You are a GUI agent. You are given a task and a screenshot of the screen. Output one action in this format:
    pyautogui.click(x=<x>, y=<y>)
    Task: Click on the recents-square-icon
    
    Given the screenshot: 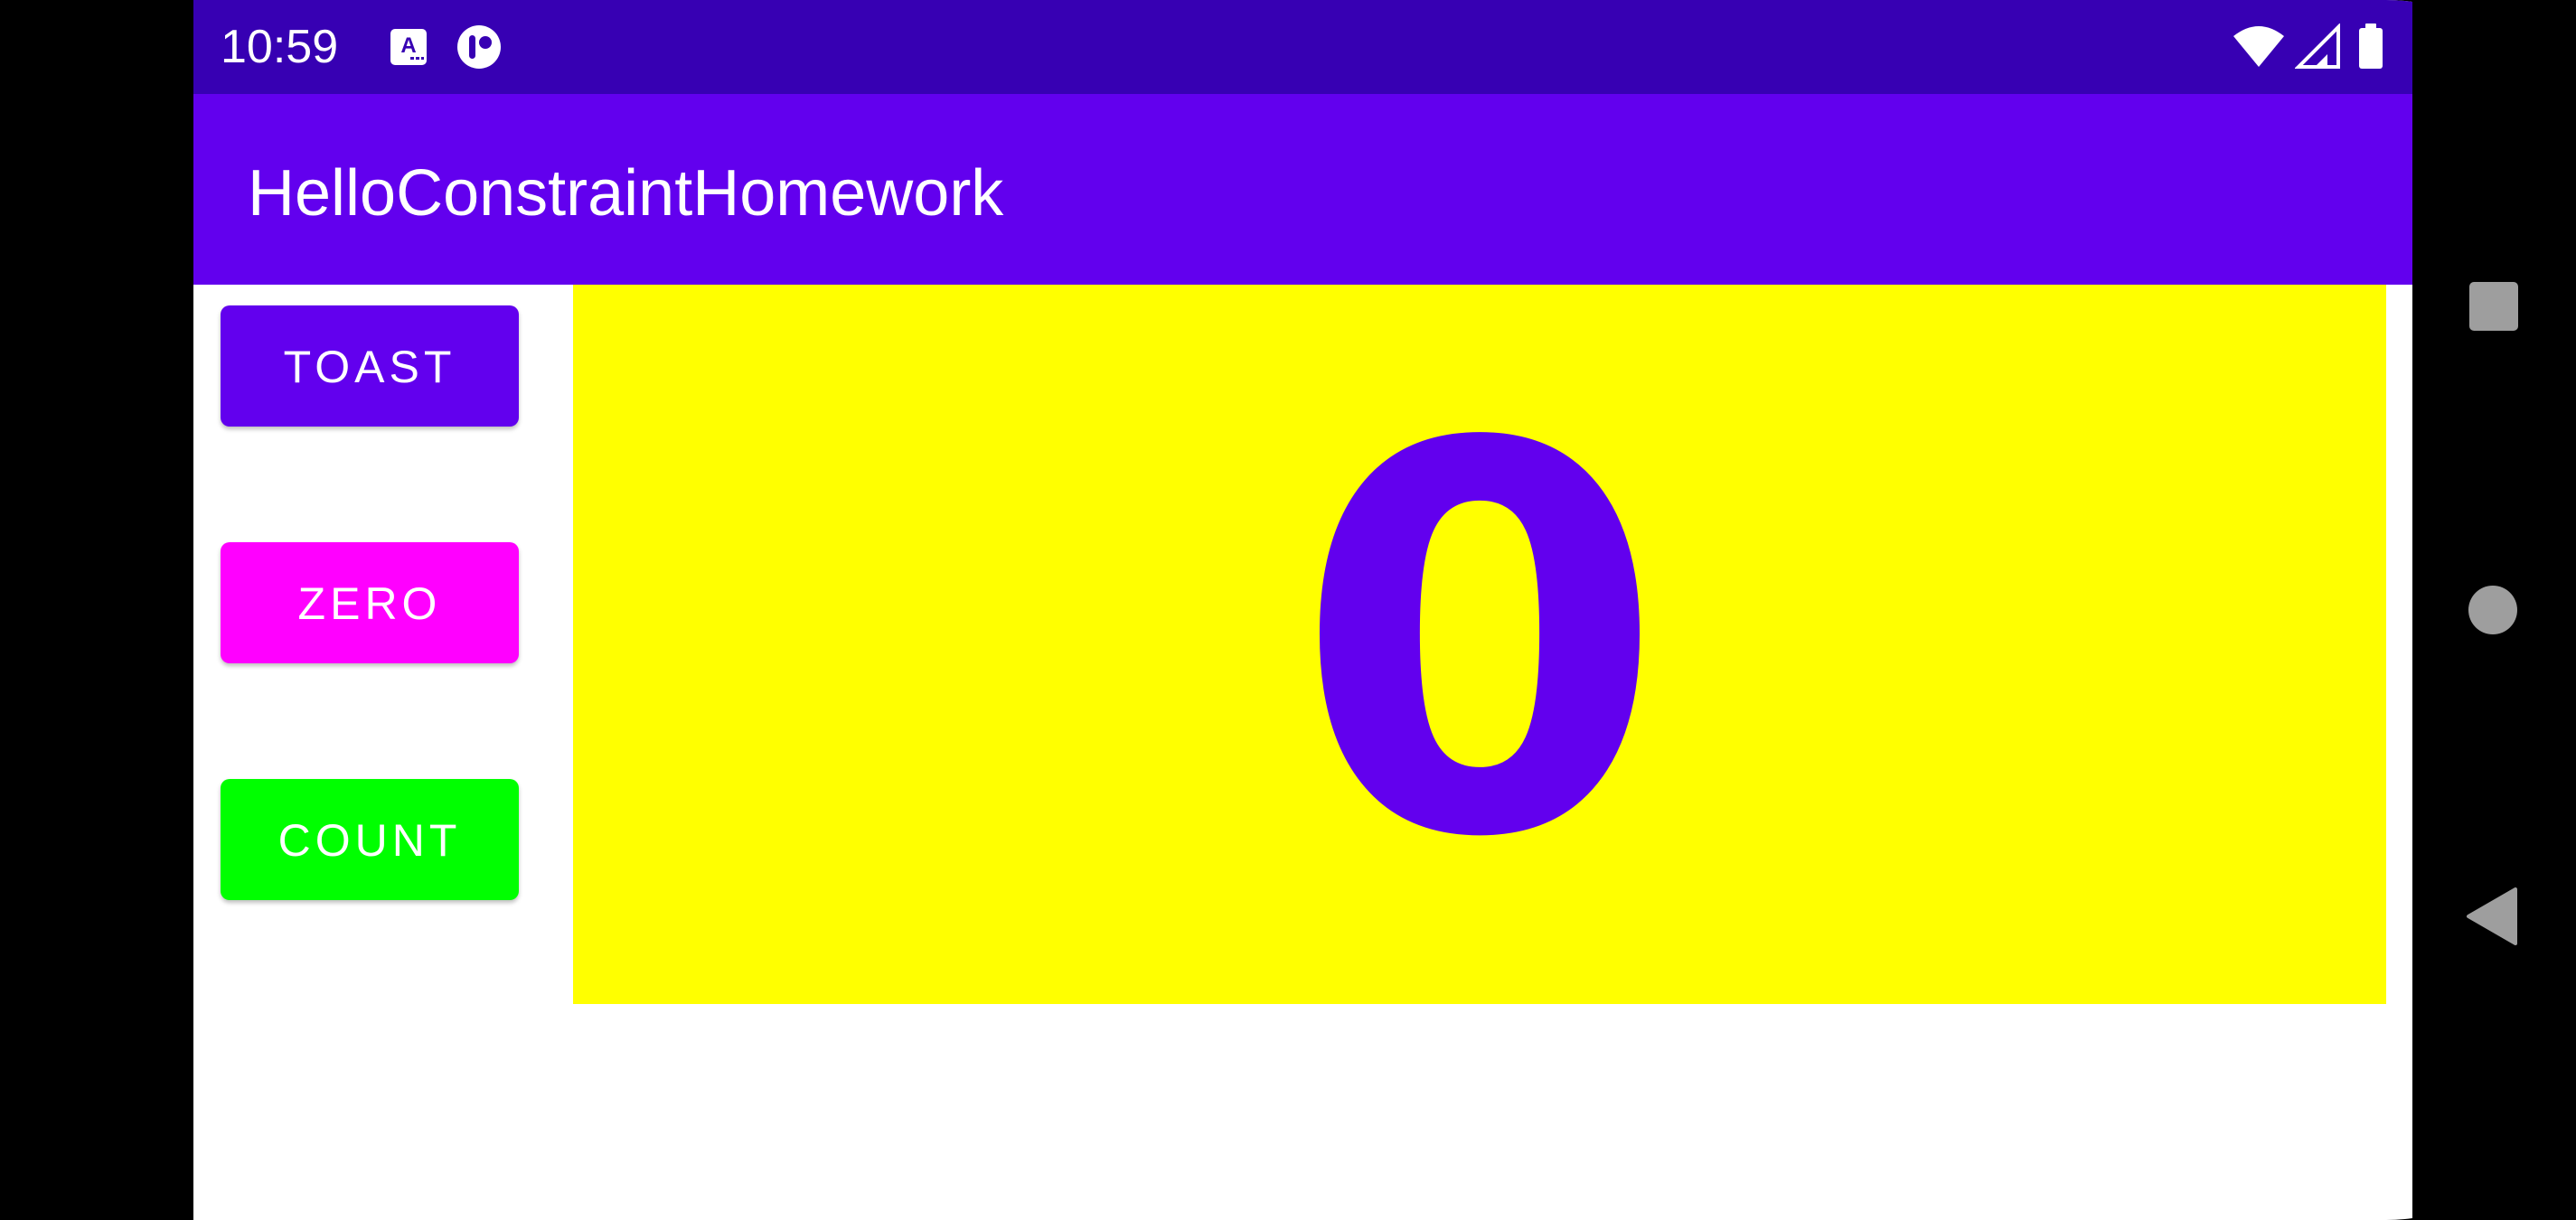 What is the action you would take?
    pyautogui.click(x=2494, y=308)
    